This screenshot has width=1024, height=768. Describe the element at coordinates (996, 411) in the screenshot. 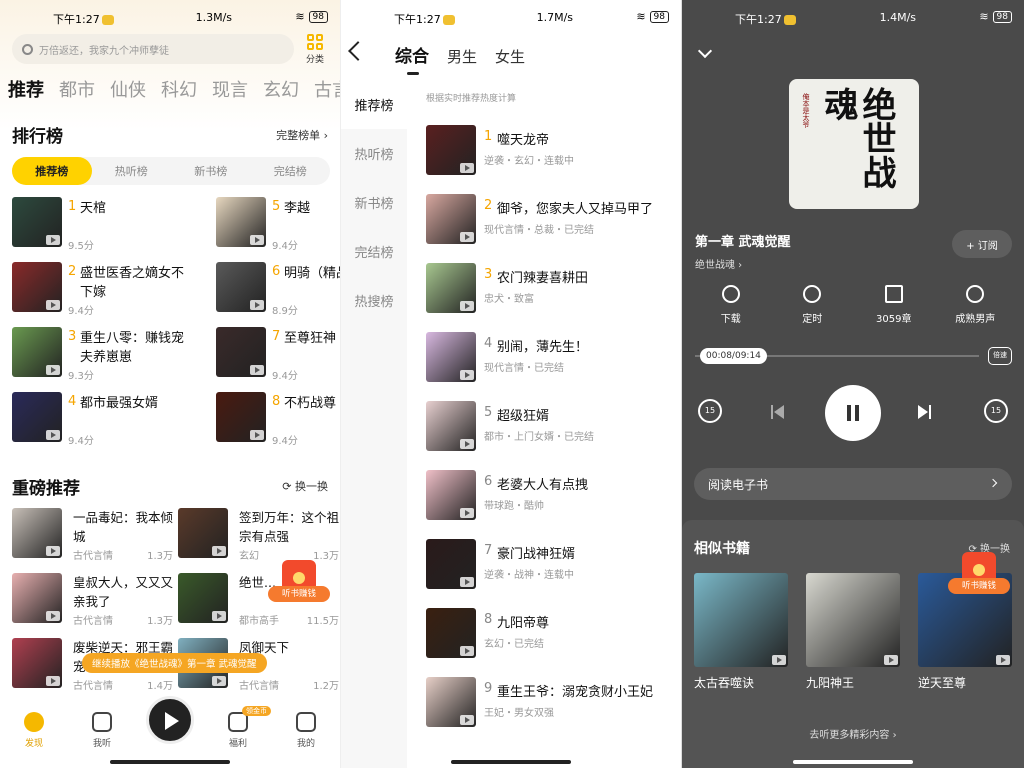

I see `skip-forward-15-icon: 15` at that location.